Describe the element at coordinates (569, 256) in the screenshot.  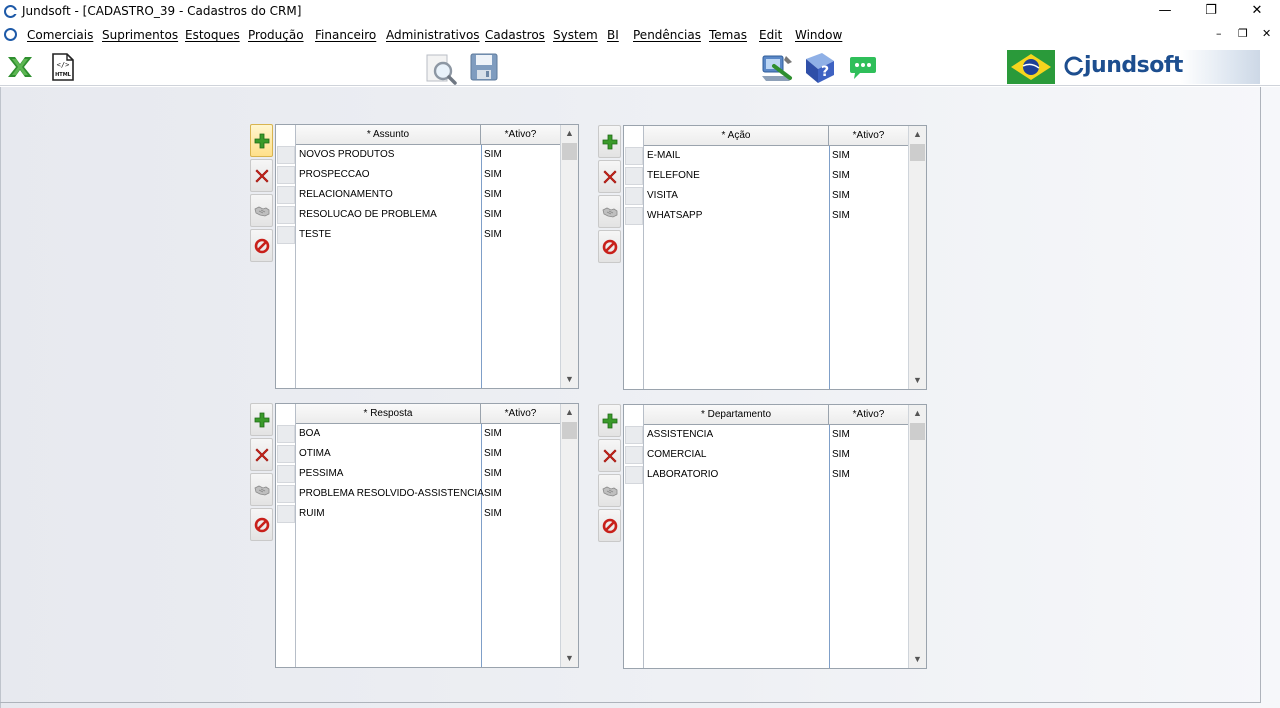
I see `assunto-scrollbar: ▲ ▼` at that location.